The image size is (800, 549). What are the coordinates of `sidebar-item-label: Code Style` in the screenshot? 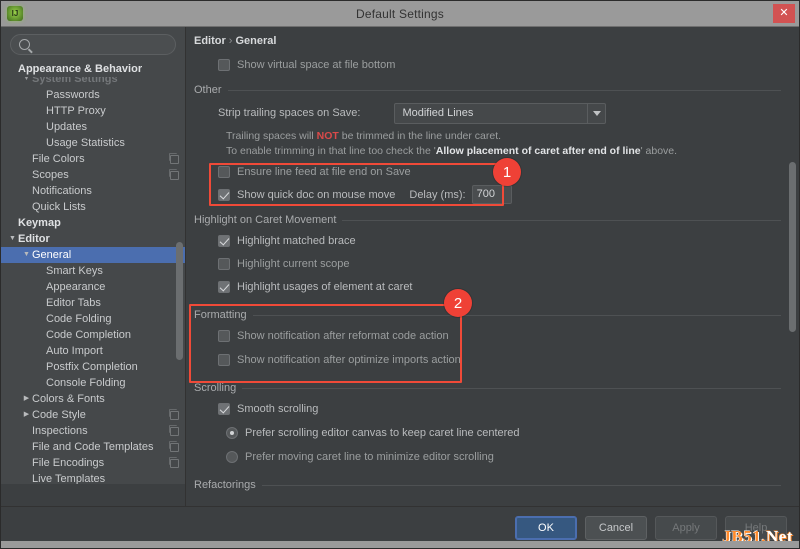 It's located at (59, 415).